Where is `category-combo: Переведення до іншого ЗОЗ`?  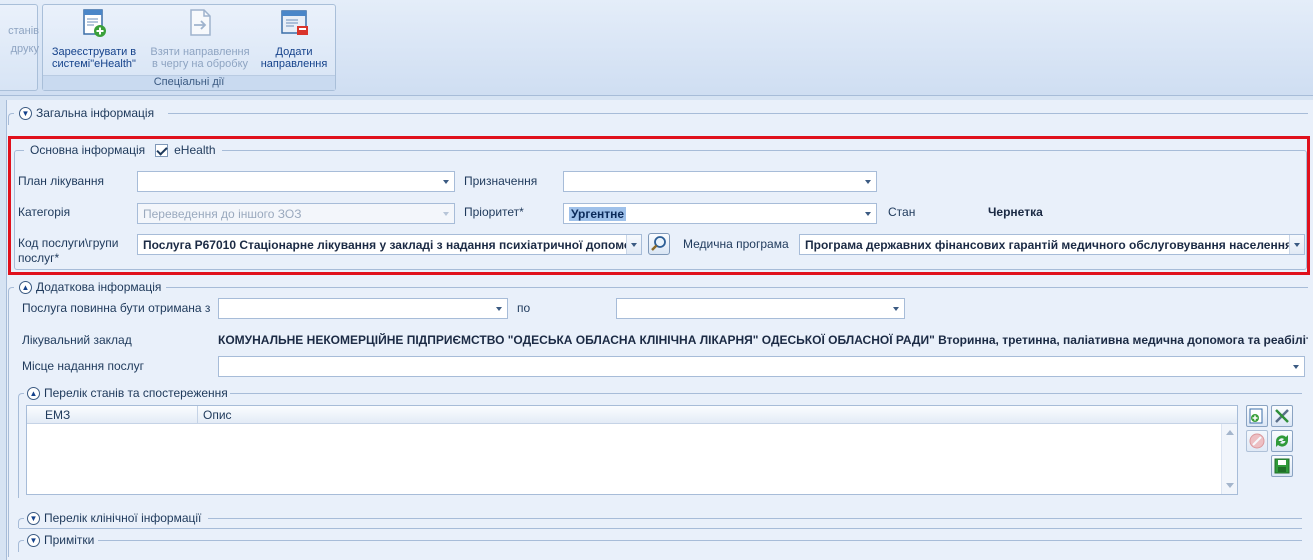 category-combo: Переведення до іншого ЗОЗ is located at coordinates (296, 213).